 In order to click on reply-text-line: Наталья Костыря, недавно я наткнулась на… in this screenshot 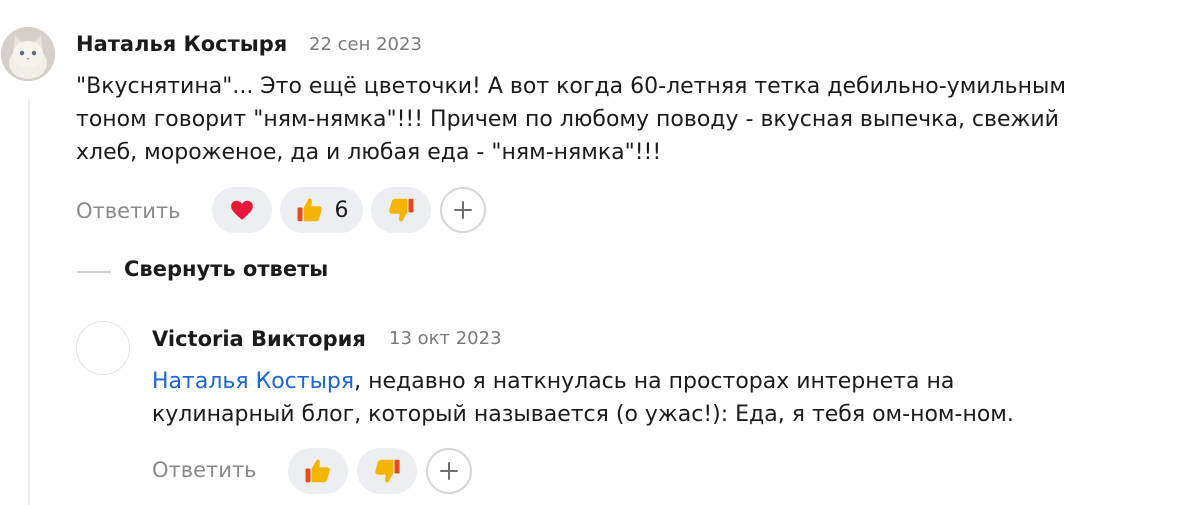, I will do `click(672, 381)`.